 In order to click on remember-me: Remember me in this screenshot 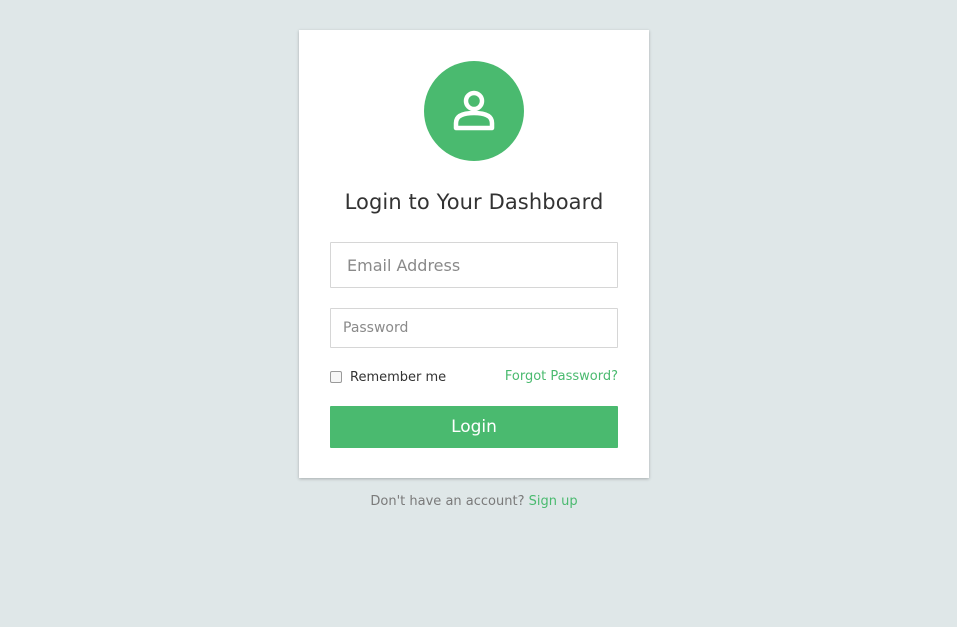, I will do `click(388, 377)`.